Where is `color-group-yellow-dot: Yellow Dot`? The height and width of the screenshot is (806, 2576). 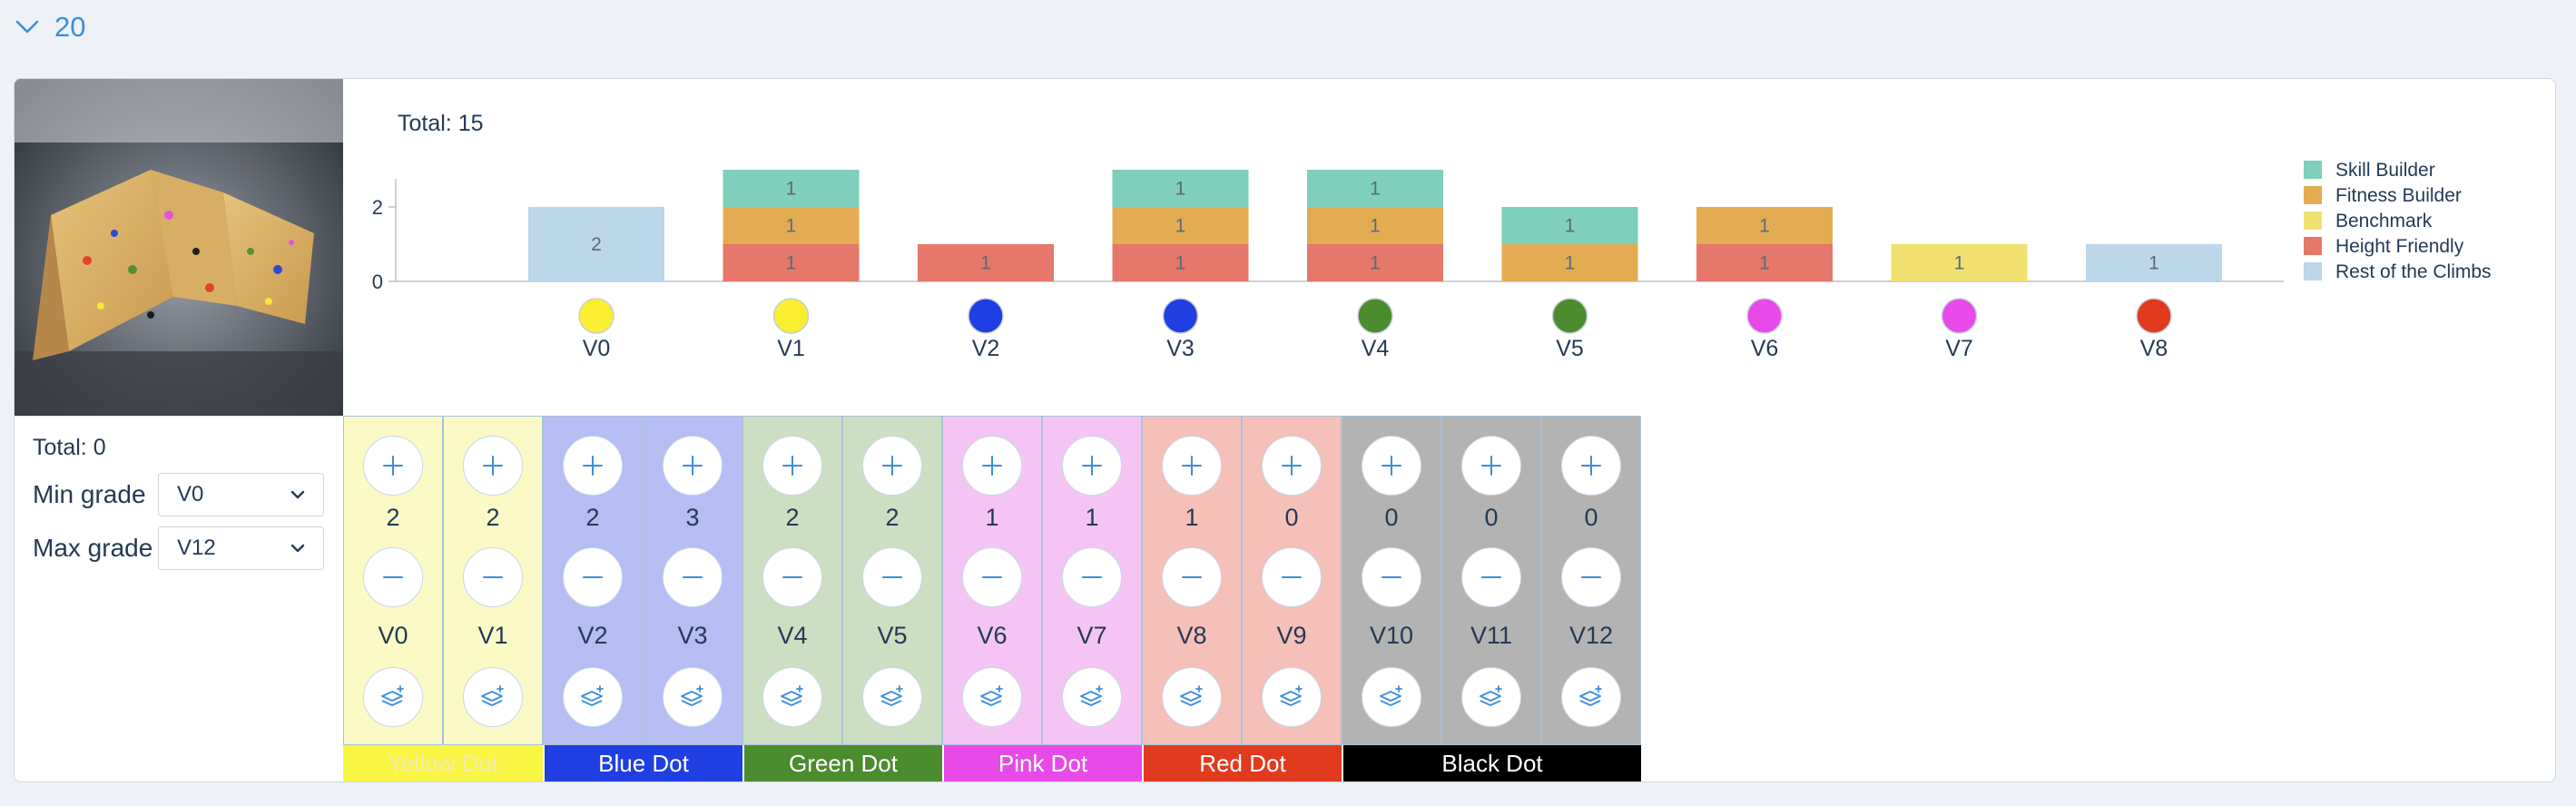
color-group-yellow-dot: Yellow Dot is located at coordinates (443, 763).